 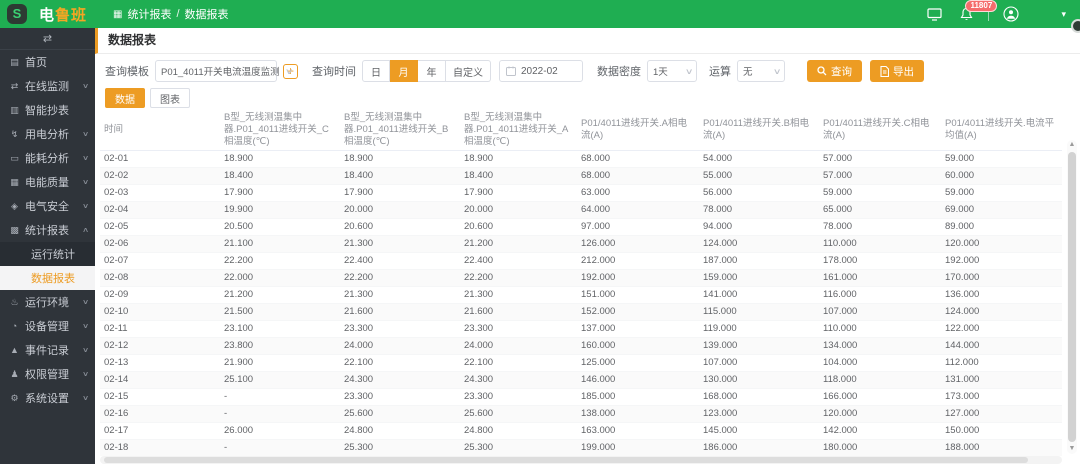 What do you see at coordinates (1063, 14) in the screenshot?
I see `chevron-down-icon: ▾` at bounding box center [1063, 14].